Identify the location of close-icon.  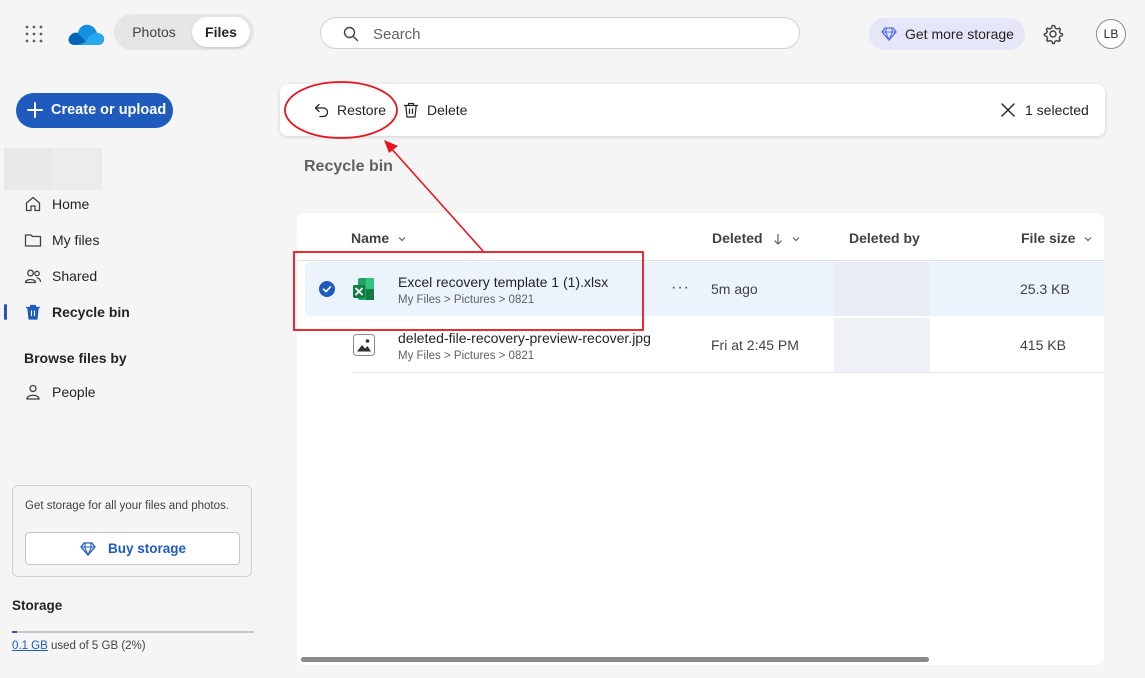
(1008, 110).